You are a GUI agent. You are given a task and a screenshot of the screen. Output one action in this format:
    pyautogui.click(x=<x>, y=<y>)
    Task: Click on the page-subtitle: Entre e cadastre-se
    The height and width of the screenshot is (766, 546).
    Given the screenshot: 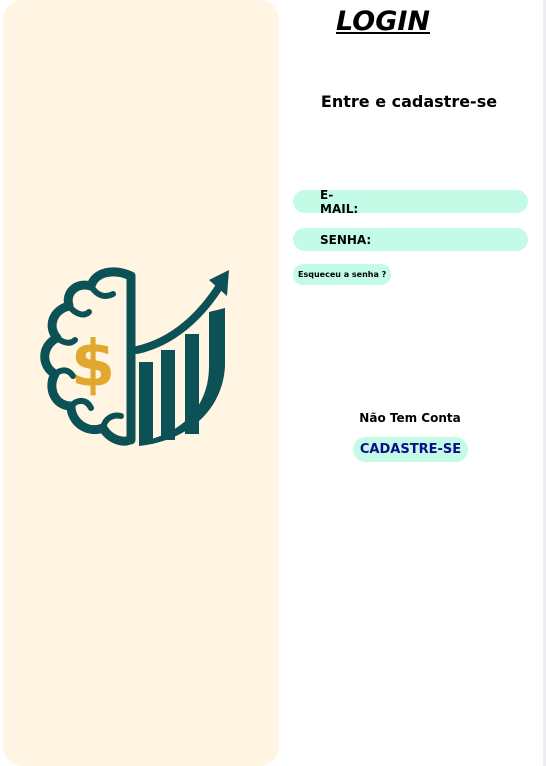 What is the action you would take?
    pyautogui.click(x=409, y=101)
    